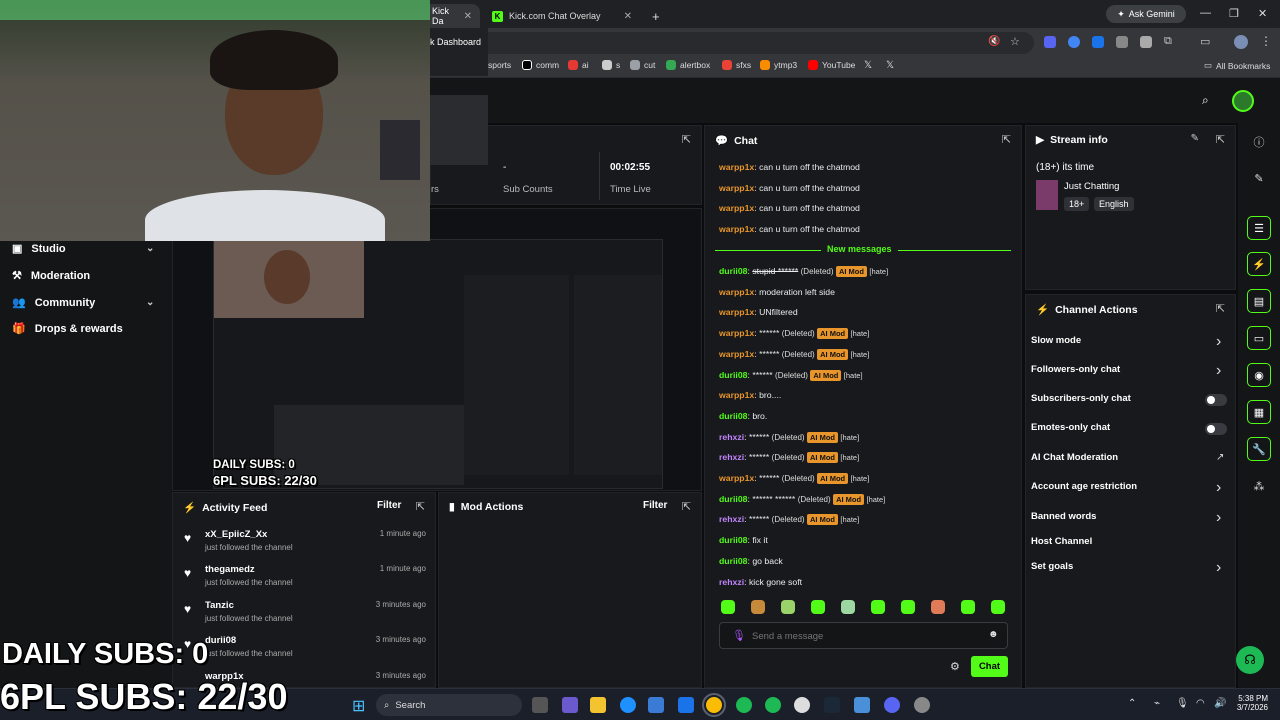 The height and width of the screenshot is (720, 1280). Describe the element at coordinates (628, 705) in the screenshot. I see `edge-icon` at that location.